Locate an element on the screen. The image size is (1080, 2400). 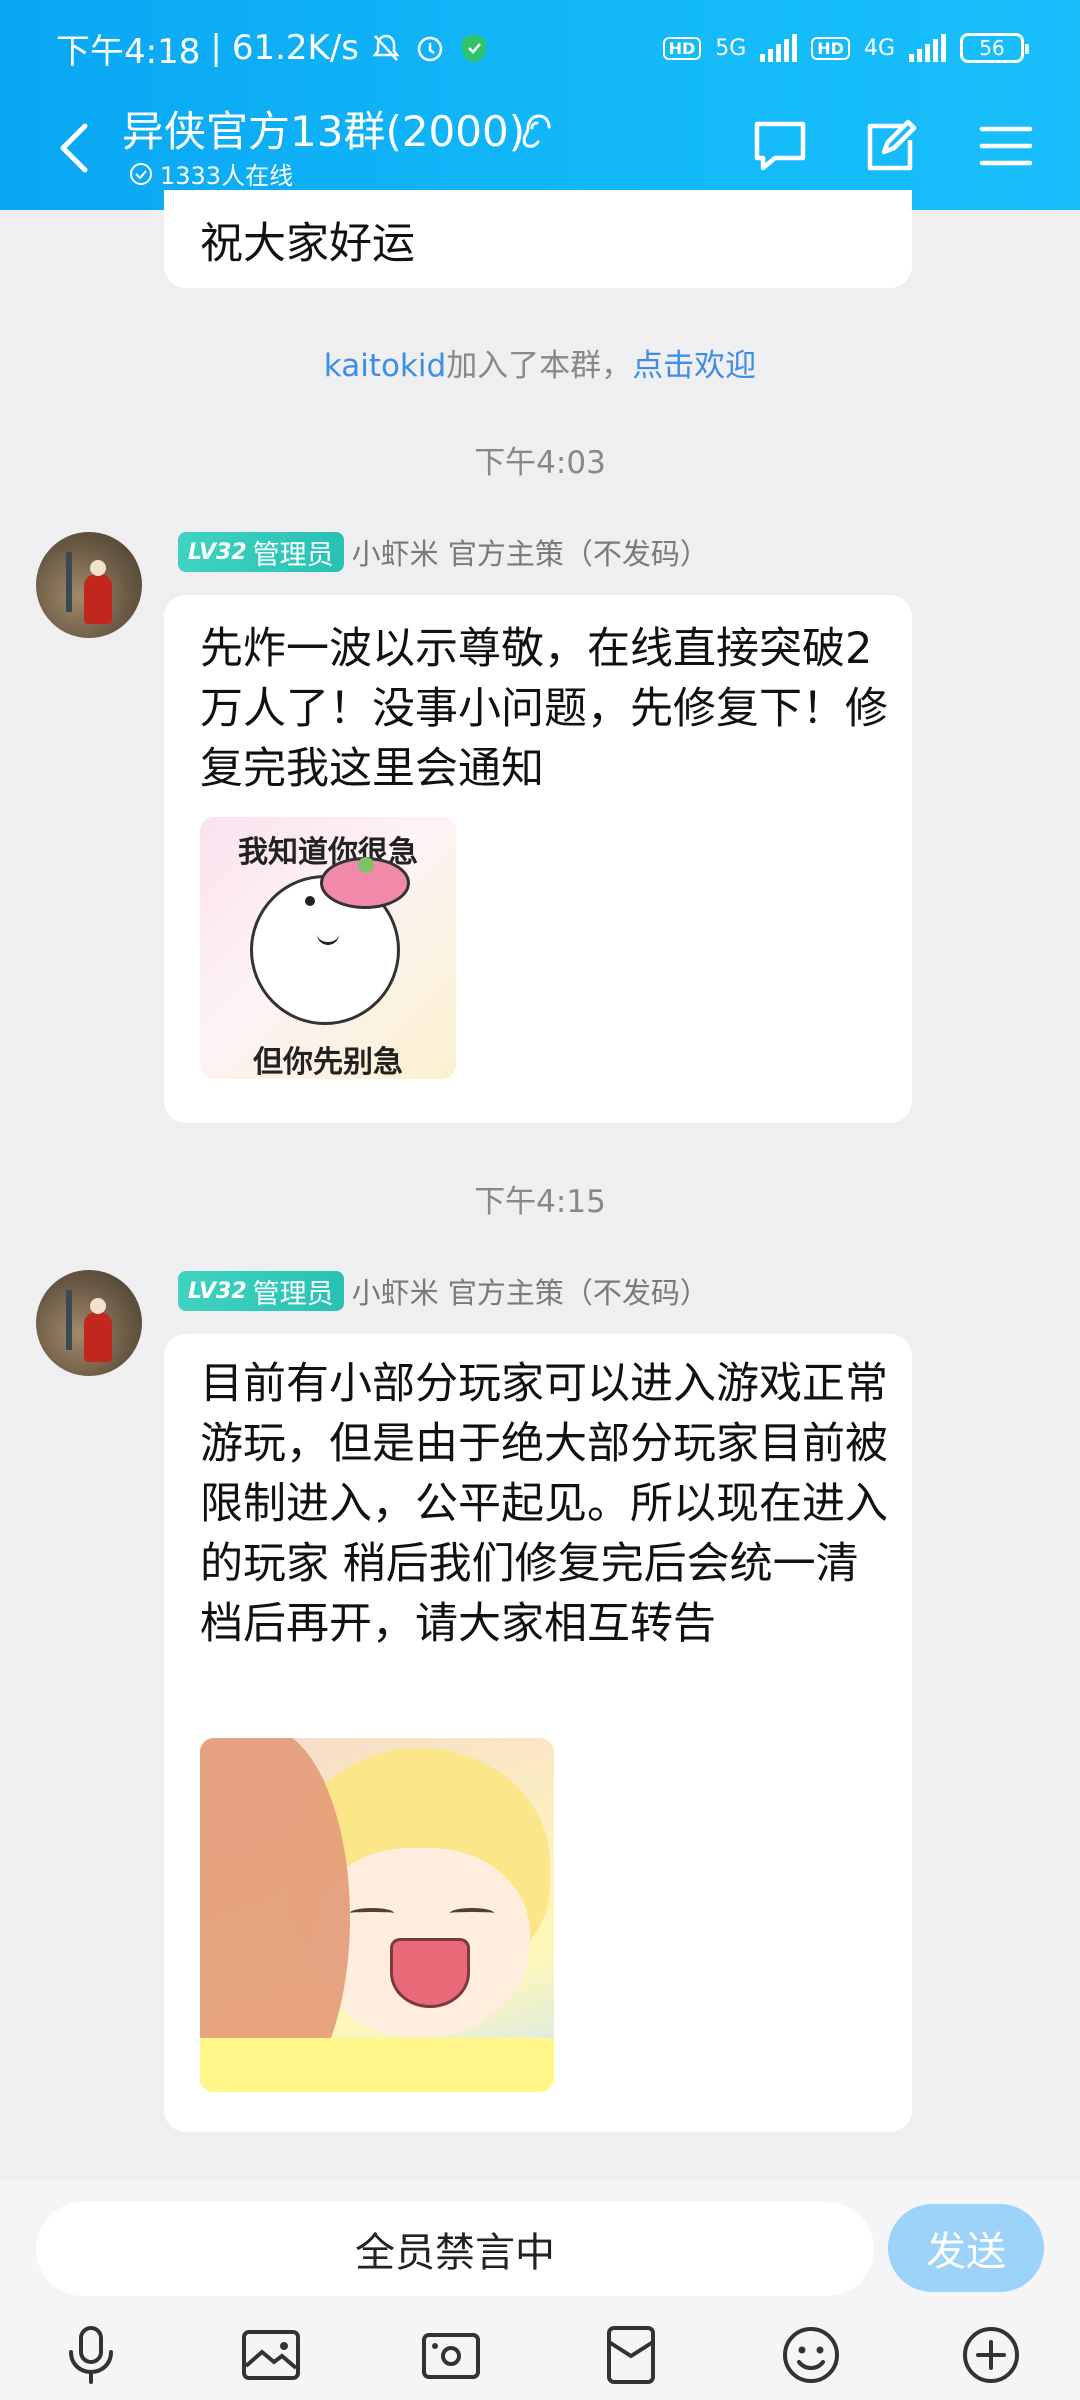
back-arrow-icon is located at coordinates (74, 148).